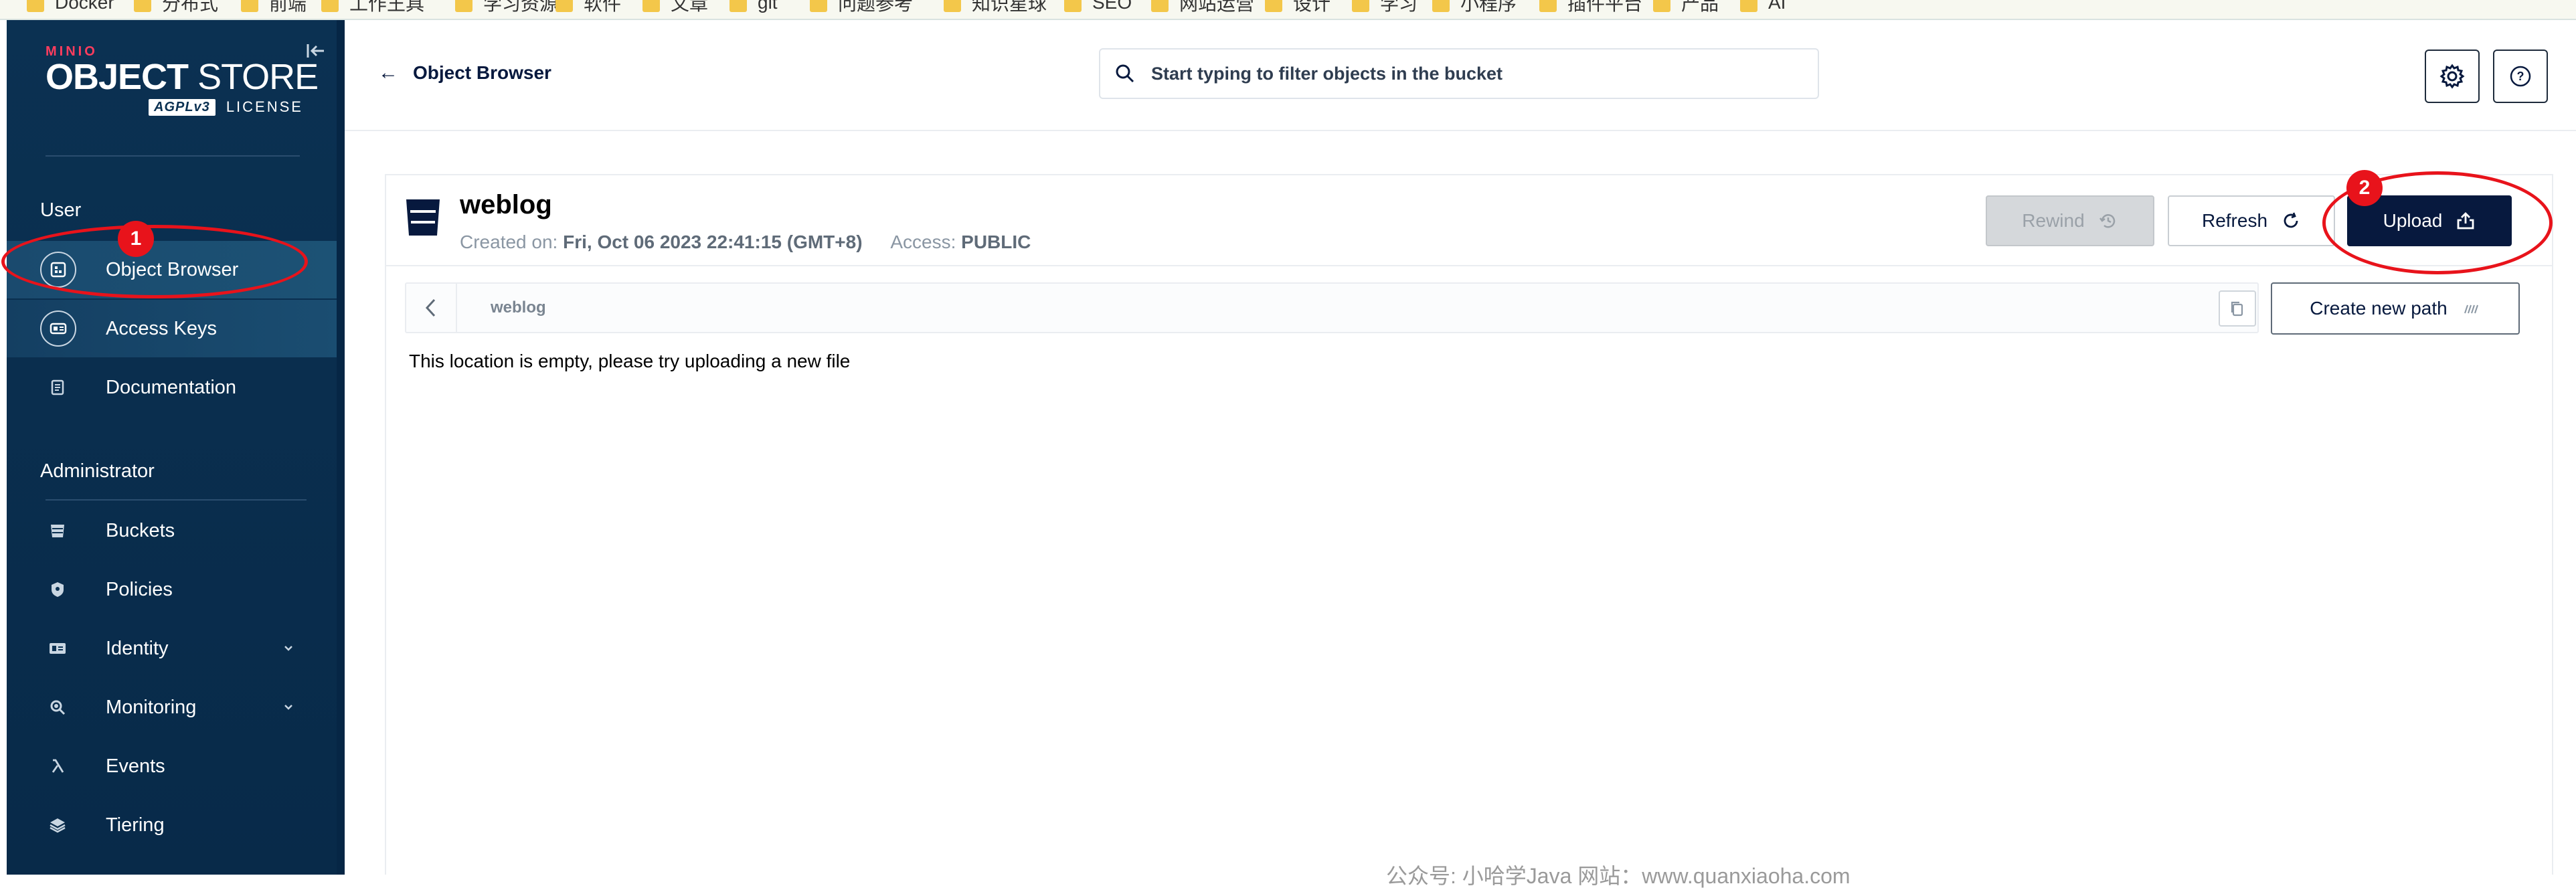  I want to click on annotation-badge-2: 2, so click(2364, 188).